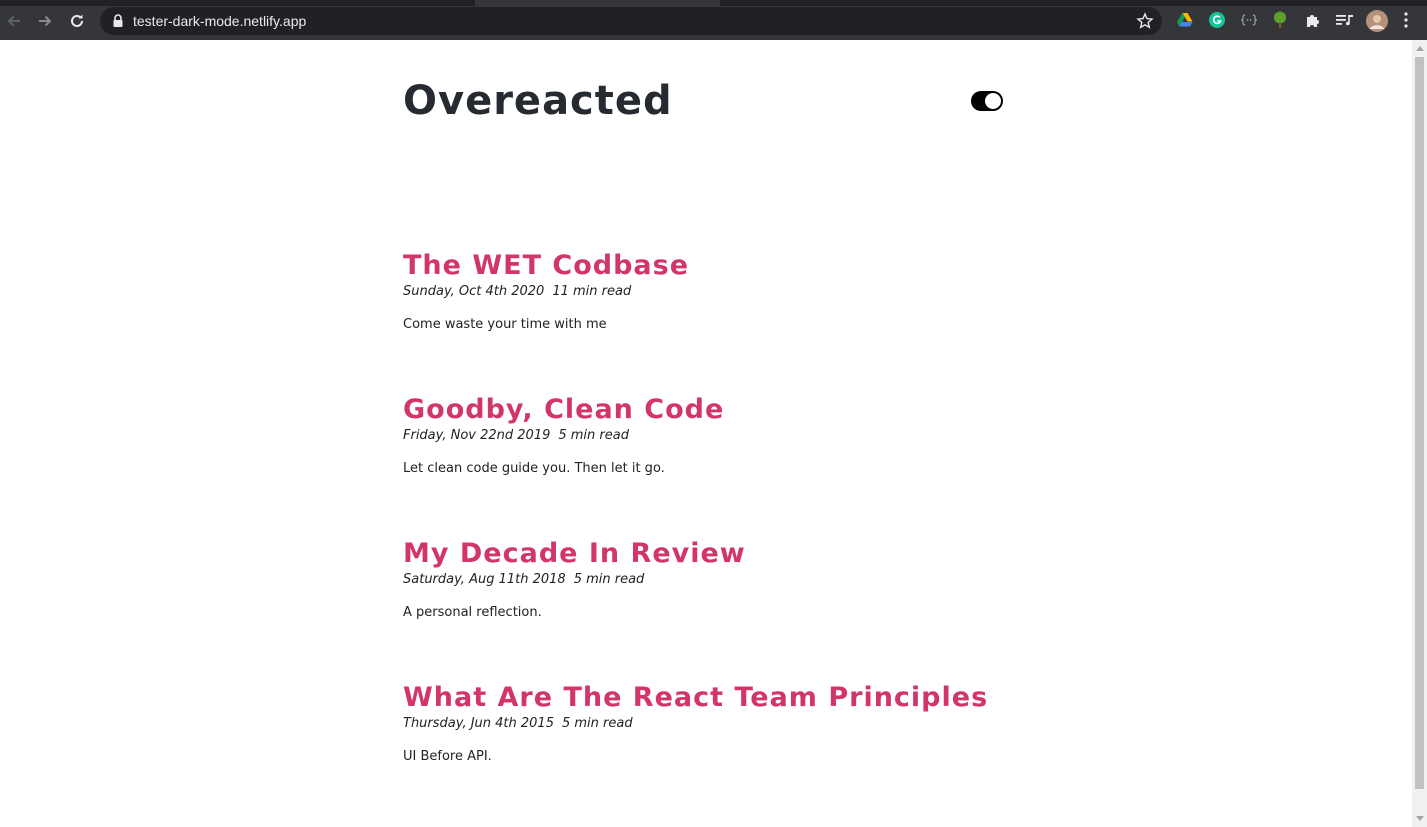 The width and height of the screenshot is (1427, 827). What do you see at coordinates (1419, 423) in the screenshot?
I see `scrollbar-thumb` at bounding box center [1419, 423].